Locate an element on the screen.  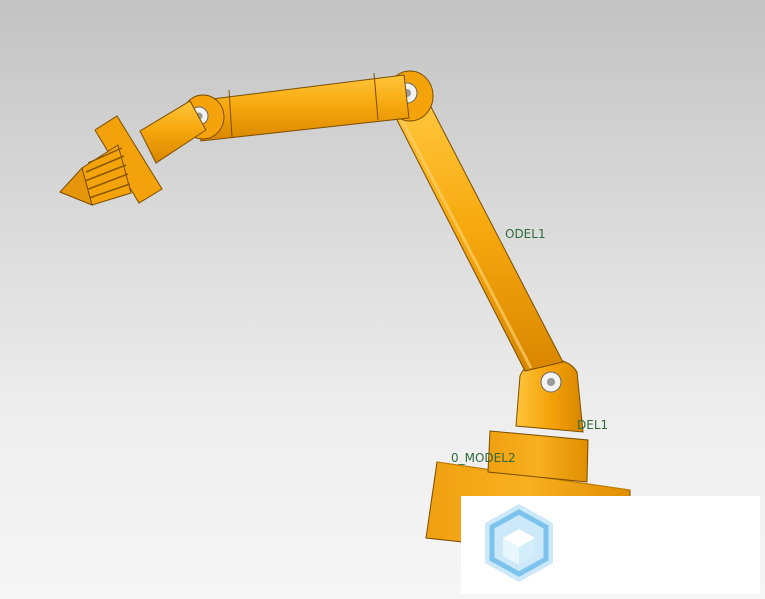
model1-upper-label: ODEL1 is located at coordinates (525, 234).